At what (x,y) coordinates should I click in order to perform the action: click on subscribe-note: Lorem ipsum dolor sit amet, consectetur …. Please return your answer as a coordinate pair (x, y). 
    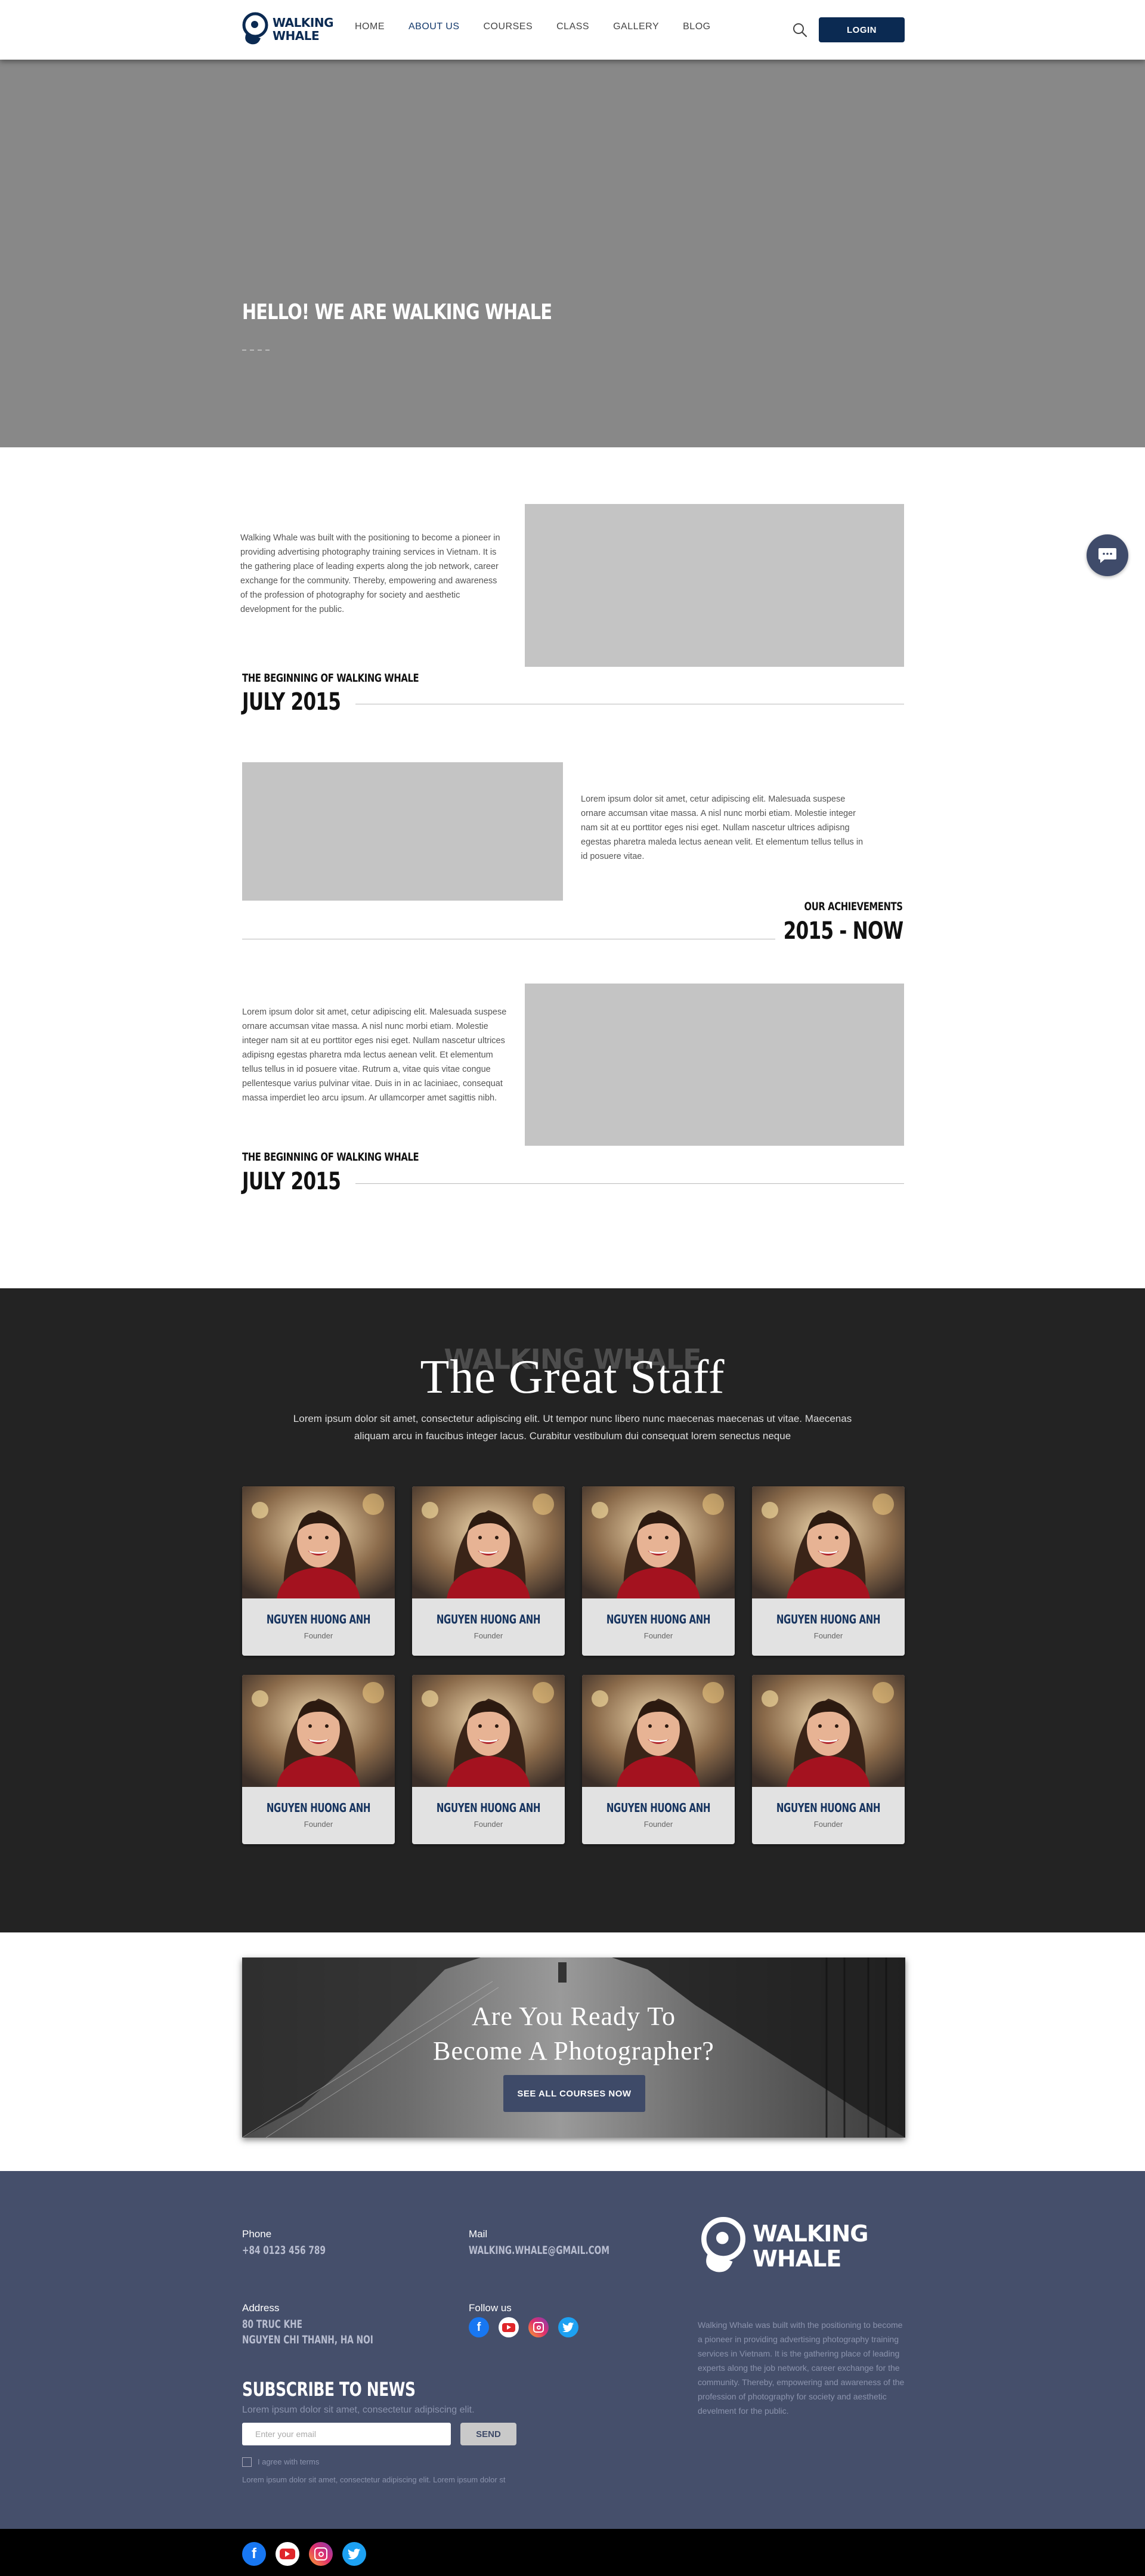
    Looking at the image, I should click on (374, 2479).